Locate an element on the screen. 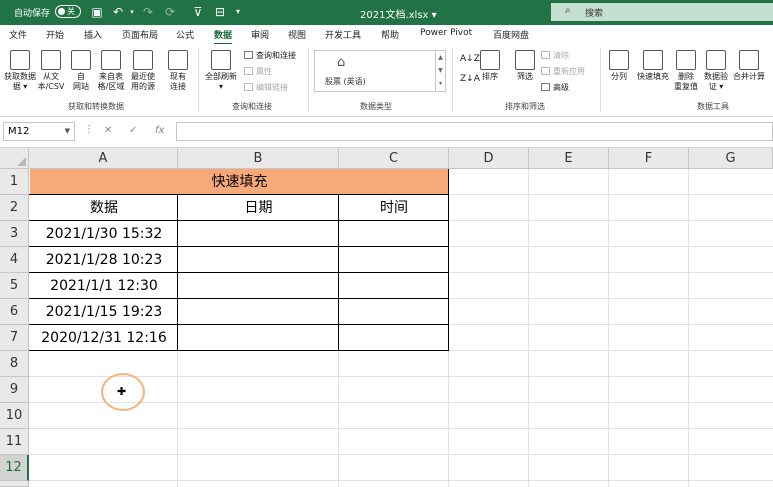 Image resolution: width=773 pixels, height=487 pixels. column-header-d: D is located at coordinates (489, 158).